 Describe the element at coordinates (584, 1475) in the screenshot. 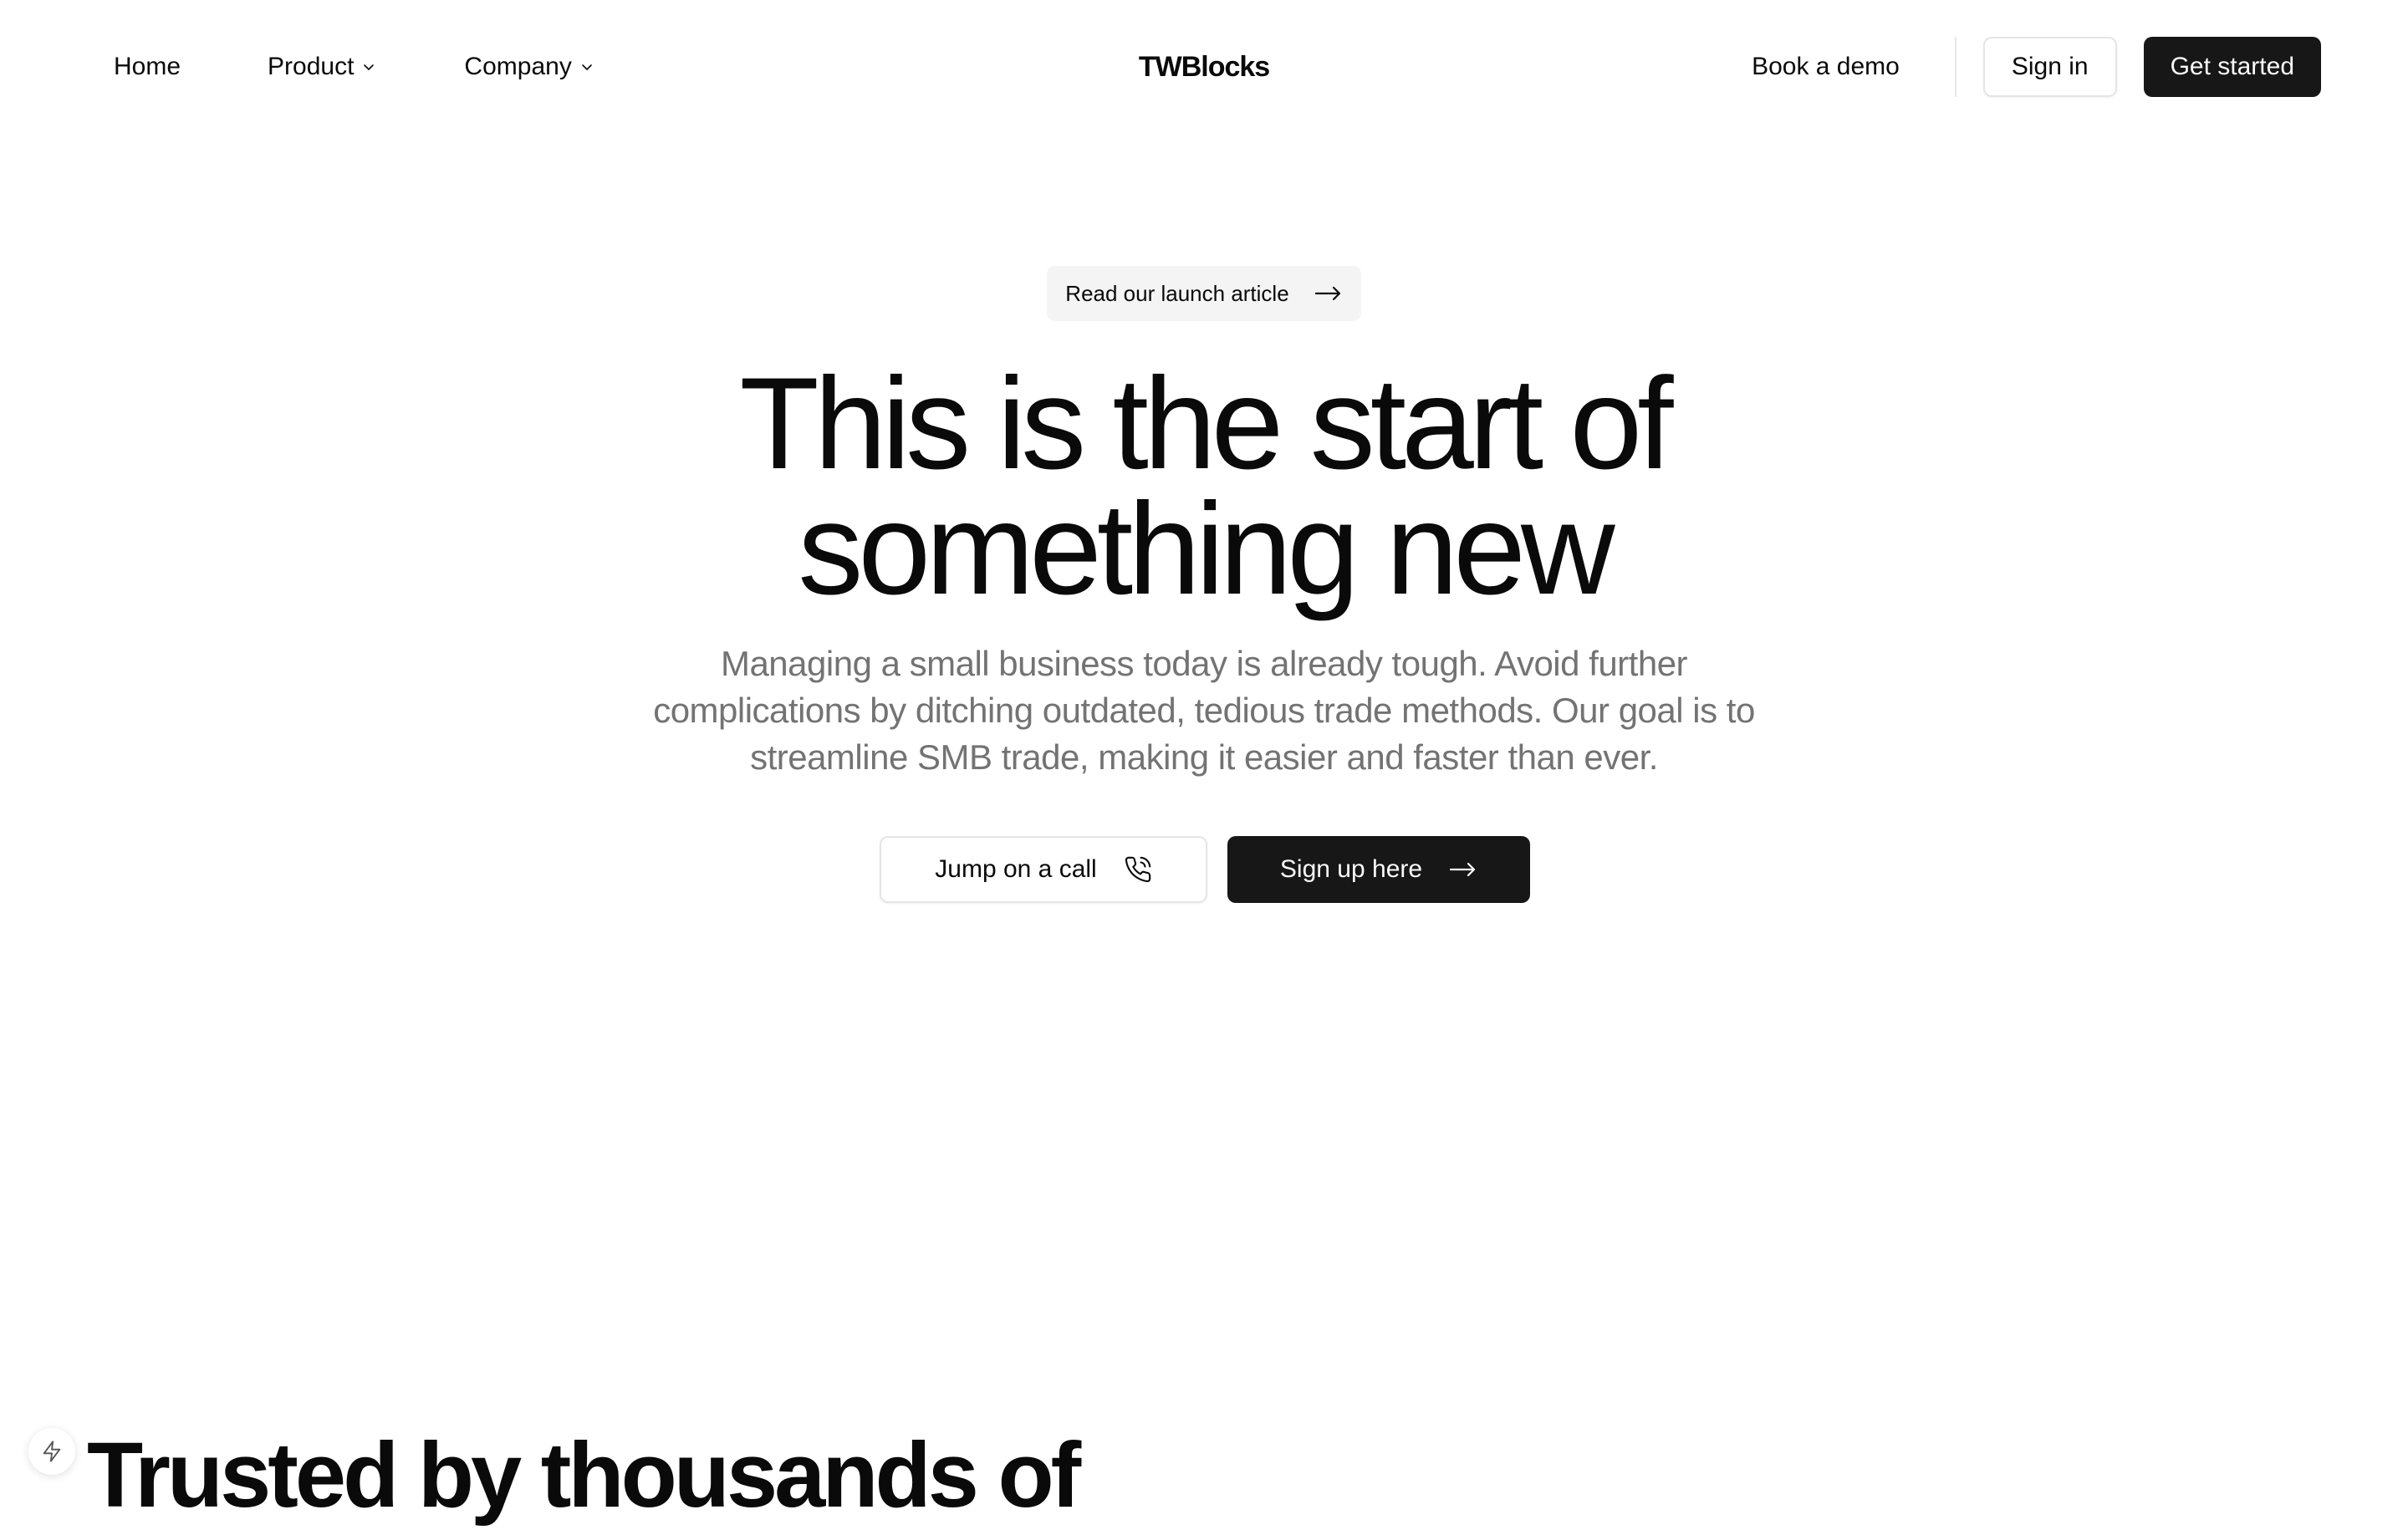

I see `trusted-heading: Trusted by thousands of` at that location.